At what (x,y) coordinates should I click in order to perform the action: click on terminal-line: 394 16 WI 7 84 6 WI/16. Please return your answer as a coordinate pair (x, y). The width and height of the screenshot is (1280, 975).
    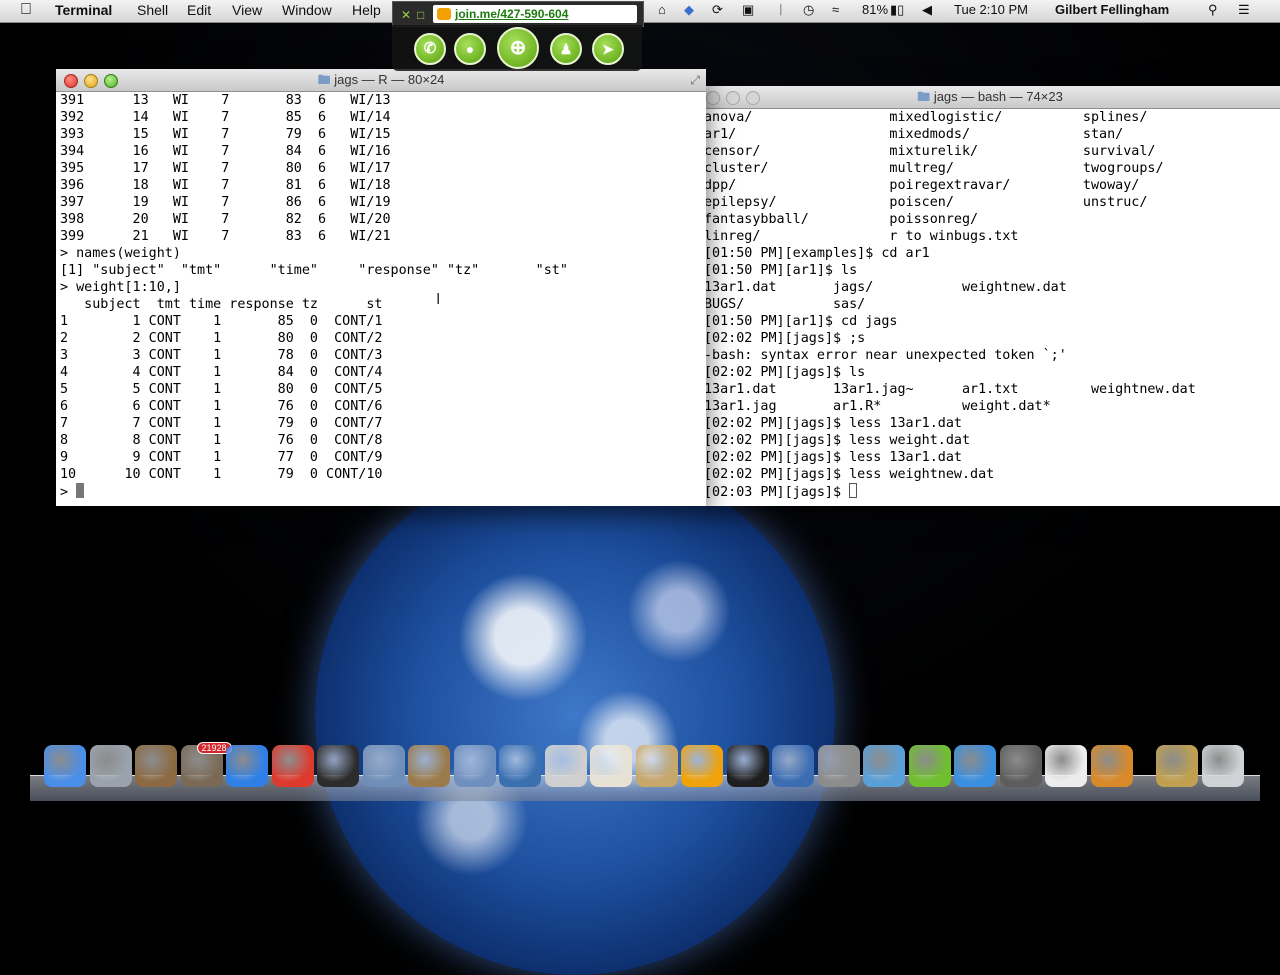
    Looking at the image, I should click on (225, 151).